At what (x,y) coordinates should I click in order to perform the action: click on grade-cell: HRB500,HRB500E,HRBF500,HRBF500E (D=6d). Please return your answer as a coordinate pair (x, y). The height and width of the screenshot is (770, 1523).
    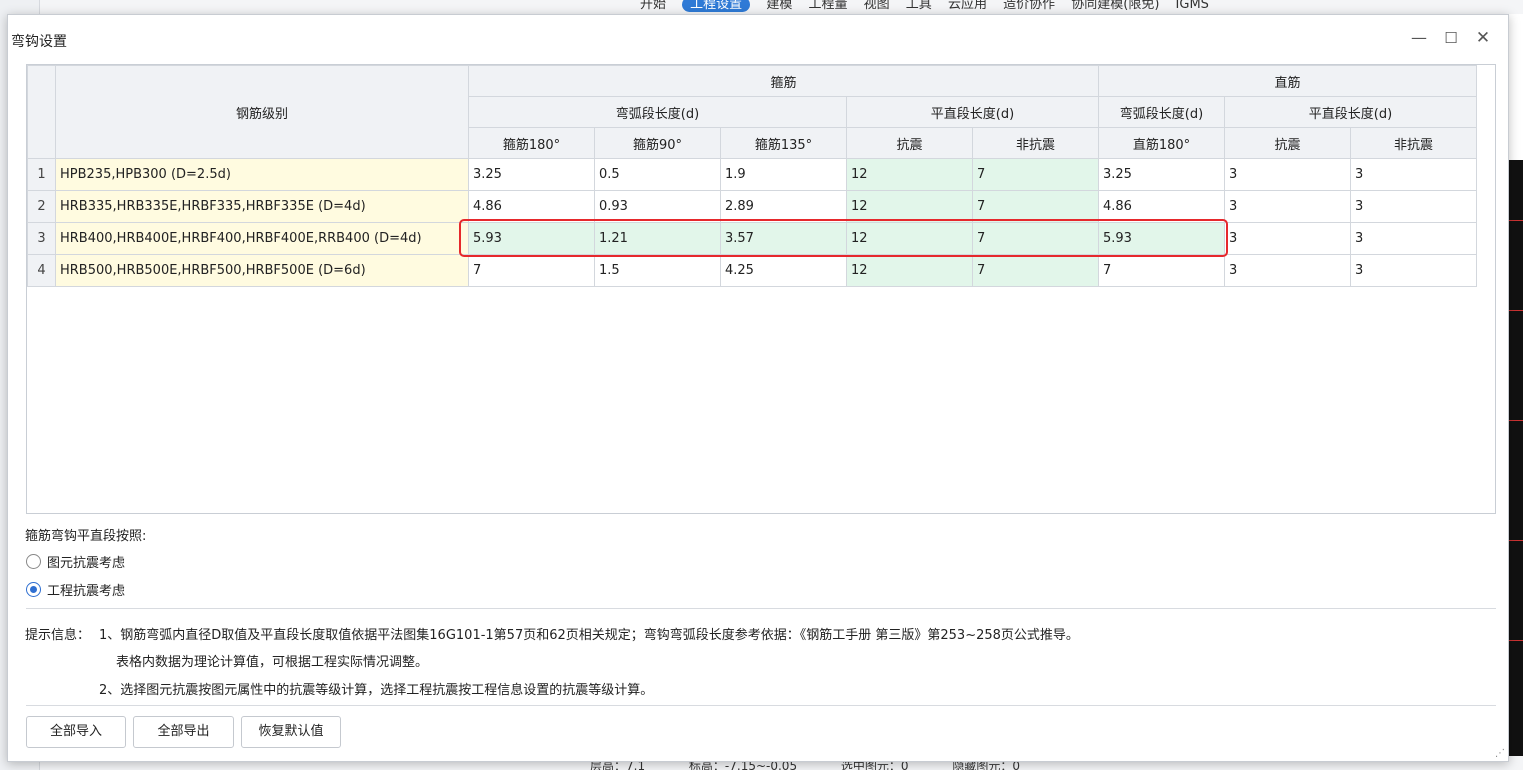
    Looking at the image, I should click on (262, 270).